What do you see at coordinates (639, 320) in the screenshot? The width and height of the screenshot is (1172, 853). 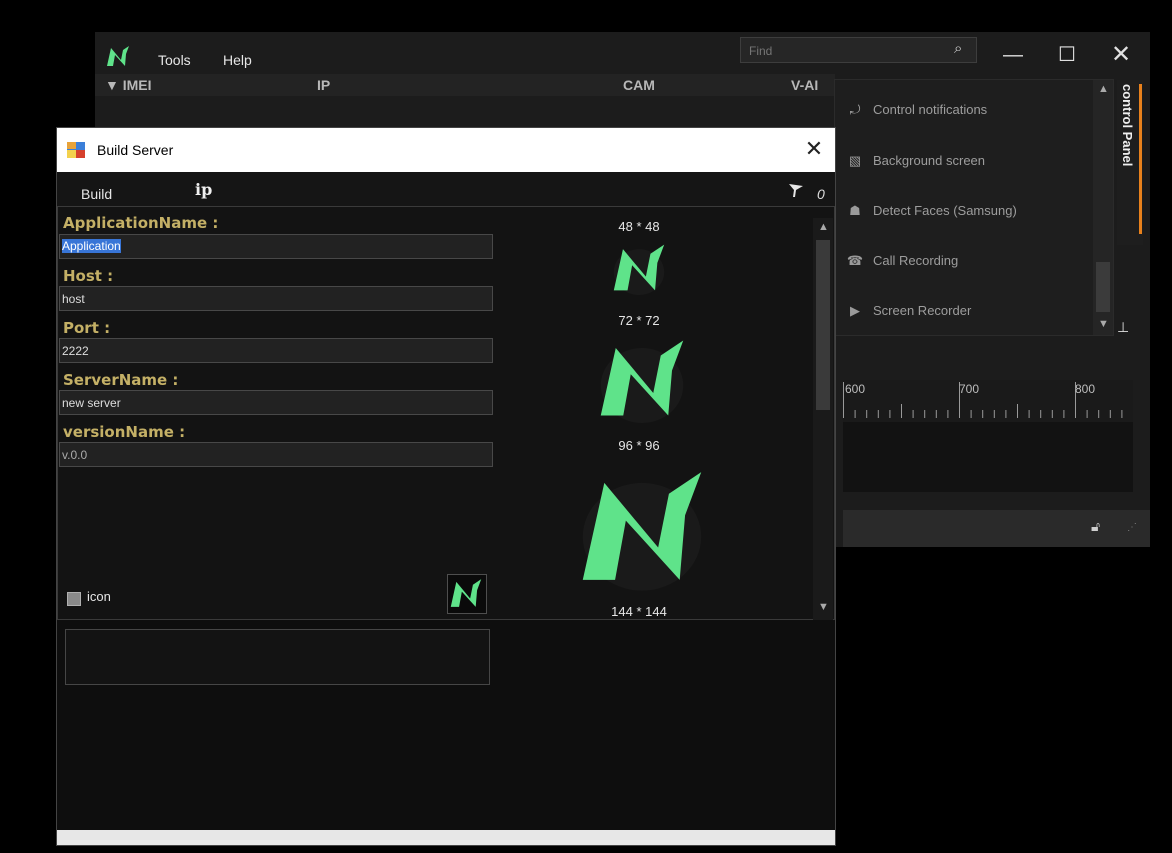 I see `size-label-72: 72 * 72` at bounding box center [639, 320].